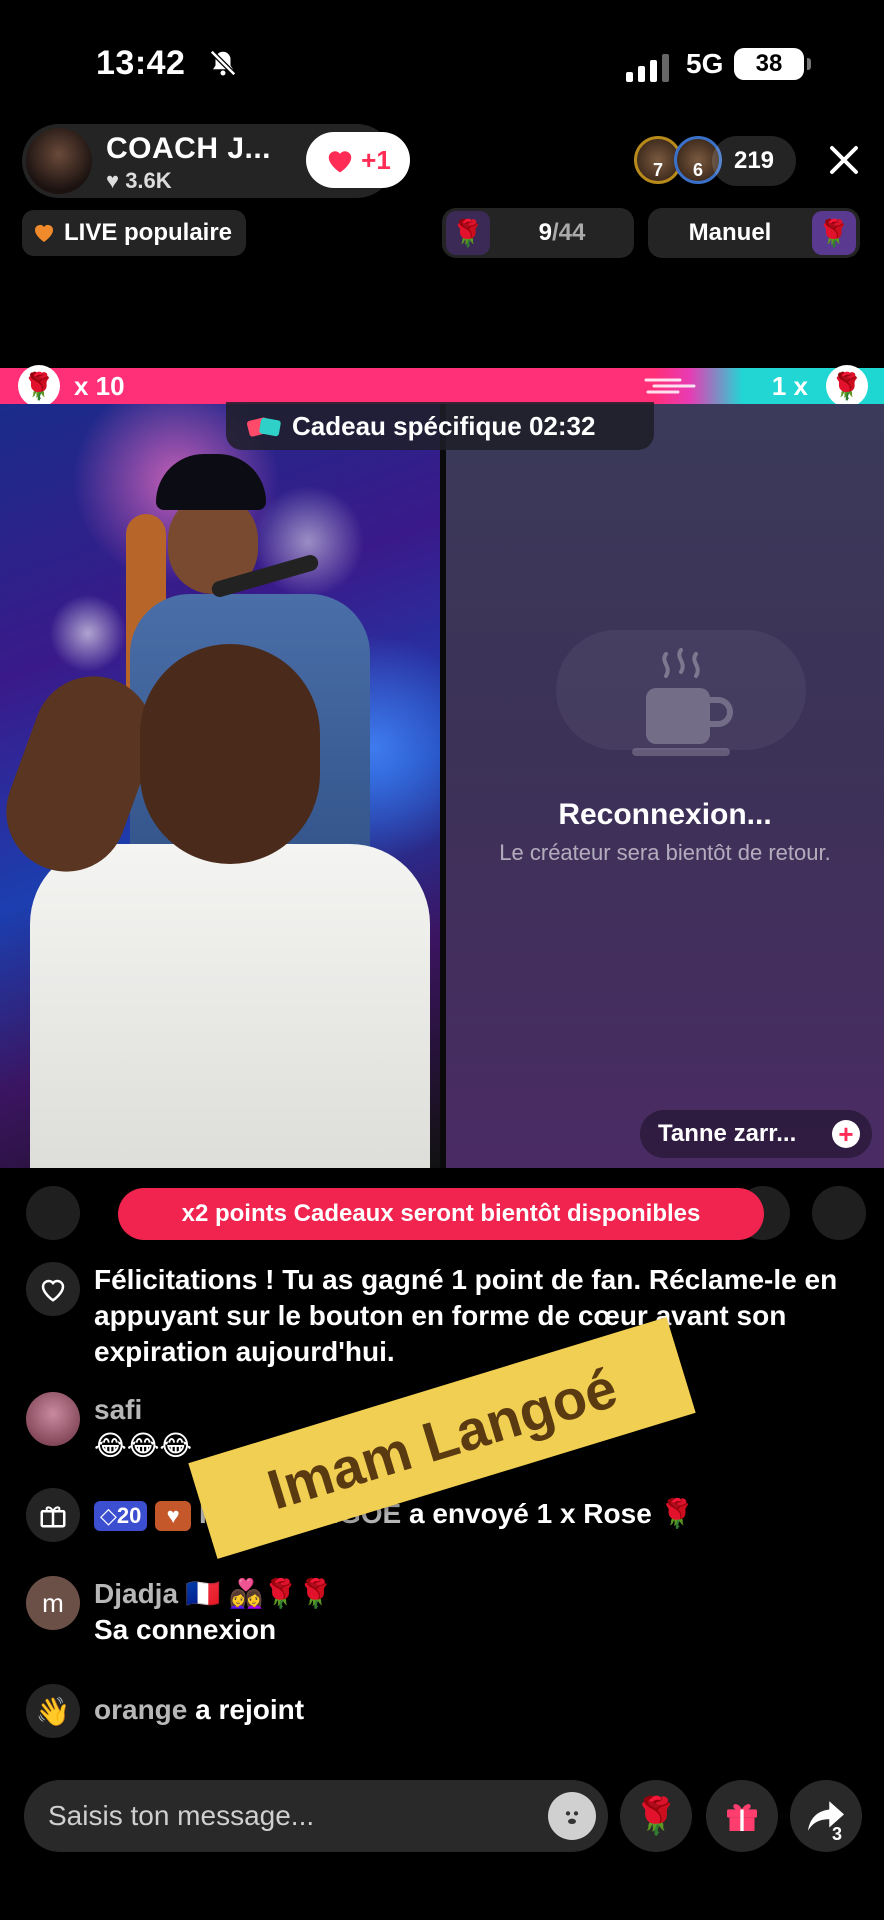  I want to click on share-button, so click(826, 1816).